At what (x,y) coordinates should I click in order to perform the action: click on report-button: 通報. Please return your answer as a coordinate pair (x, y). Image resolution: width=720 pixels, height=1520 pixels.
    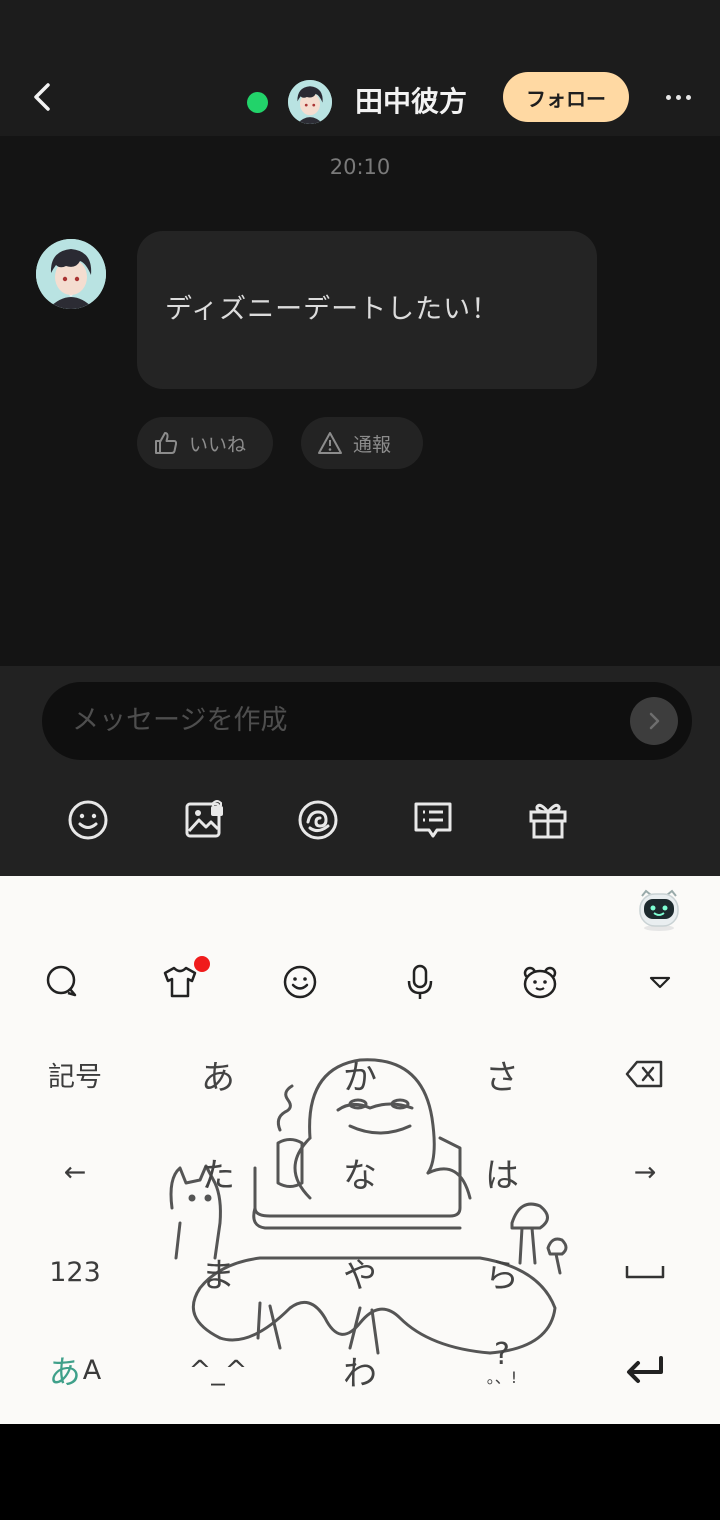
    Looking at the image, I should click on (362, 443).